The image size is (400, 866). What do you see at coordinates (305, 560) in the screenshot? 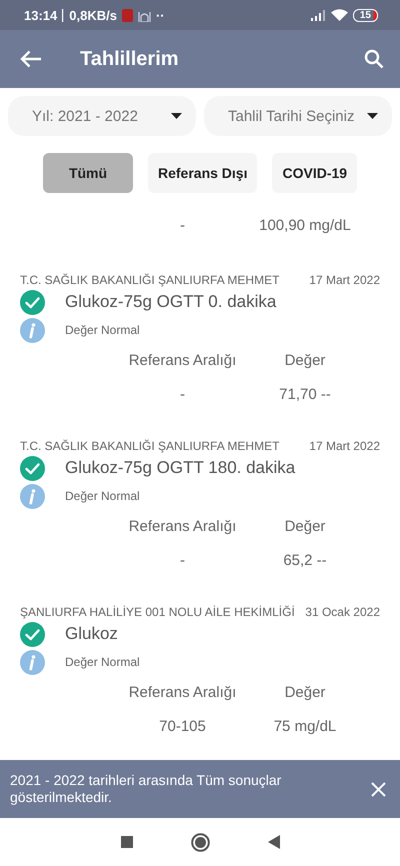
I see `result-value: 65,2 --` at bounding box center [305, 560].